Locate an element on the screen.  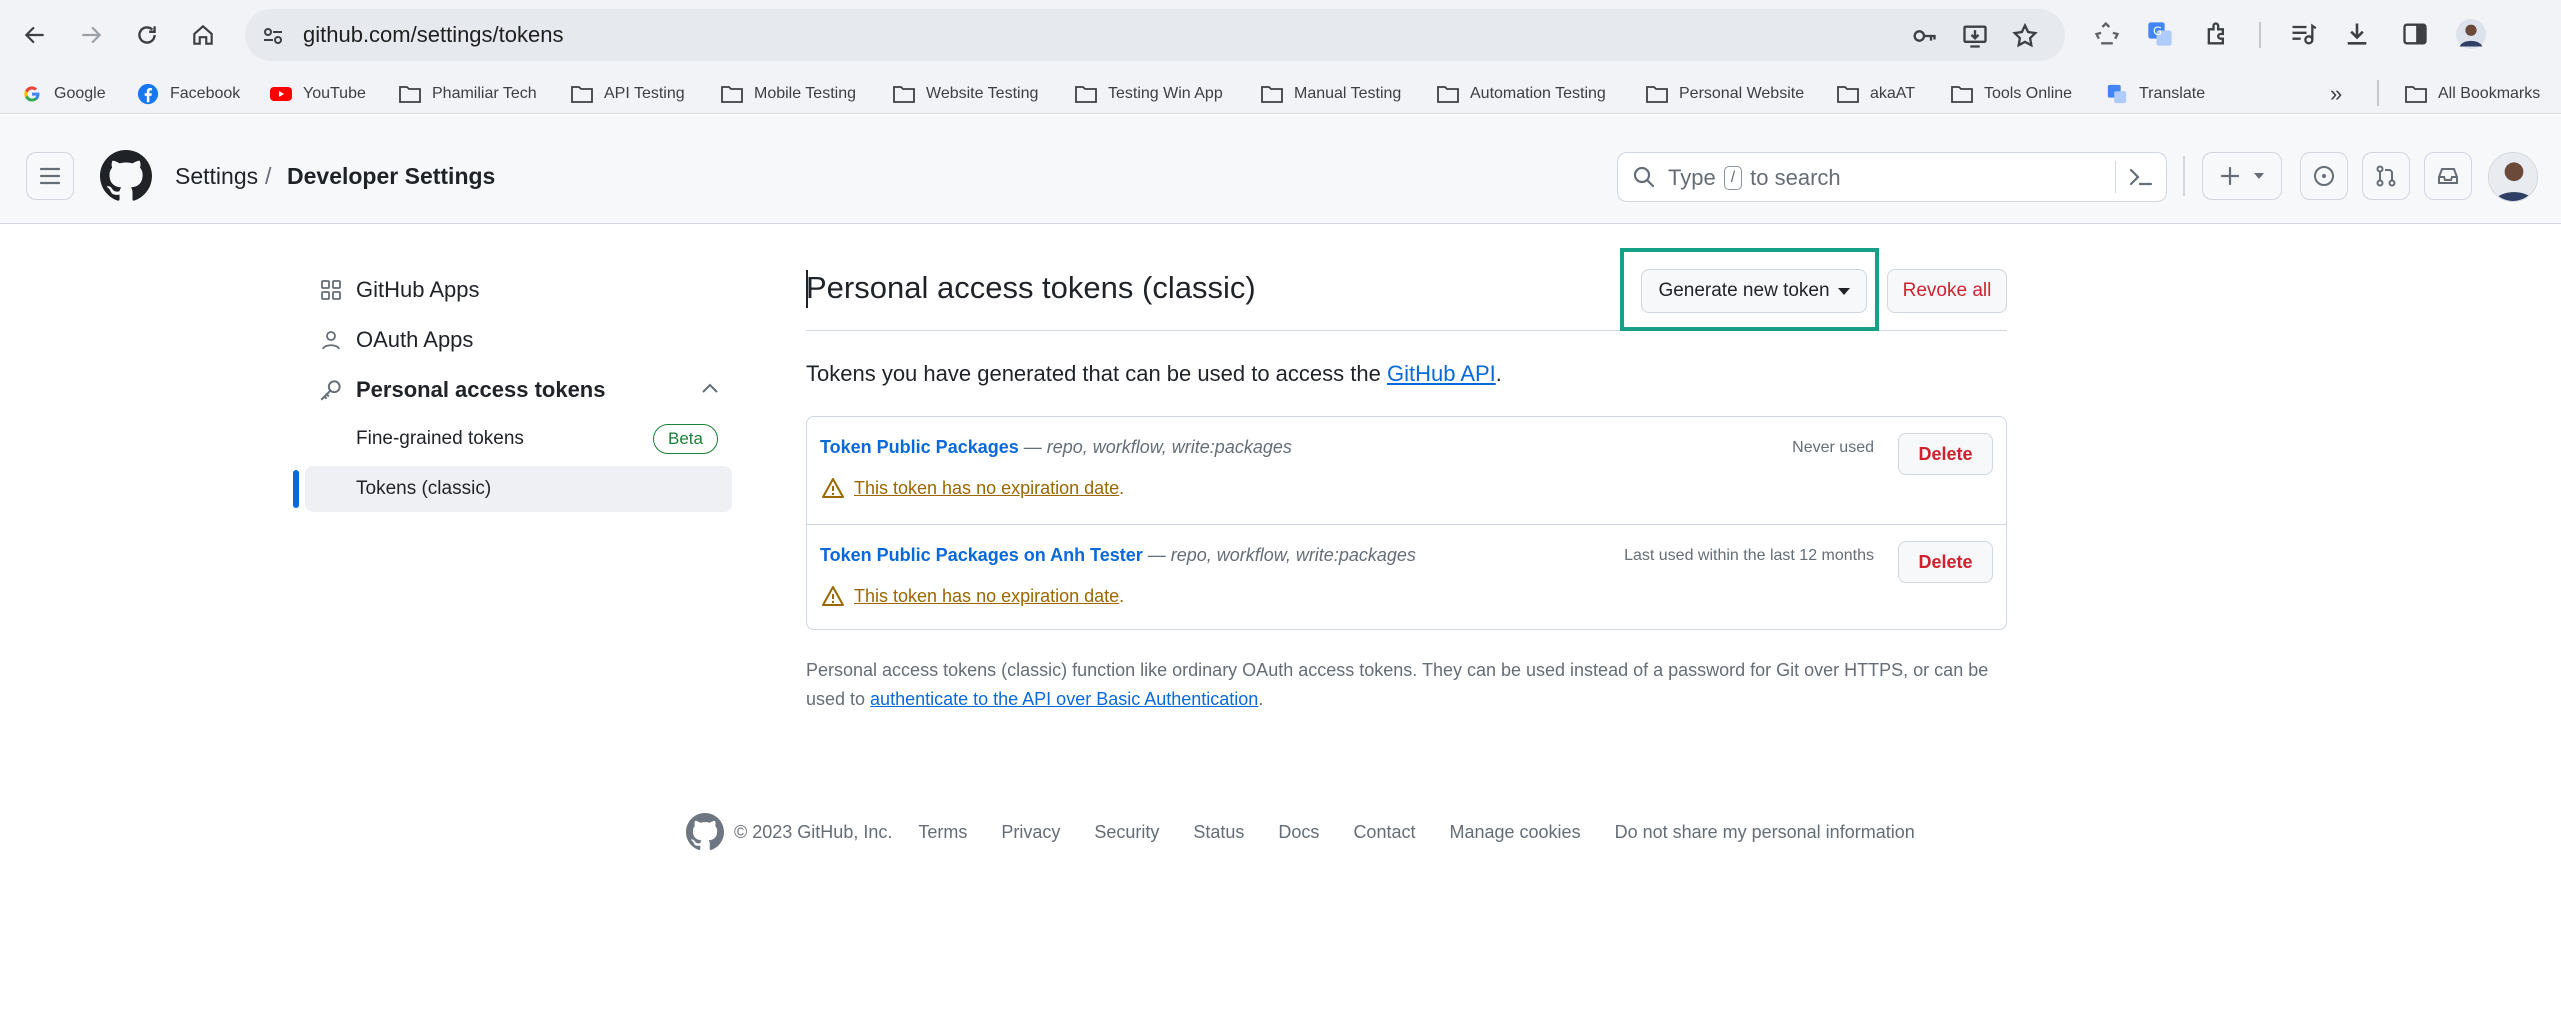
command-palette-icon is located at coordinates (2141, 177).